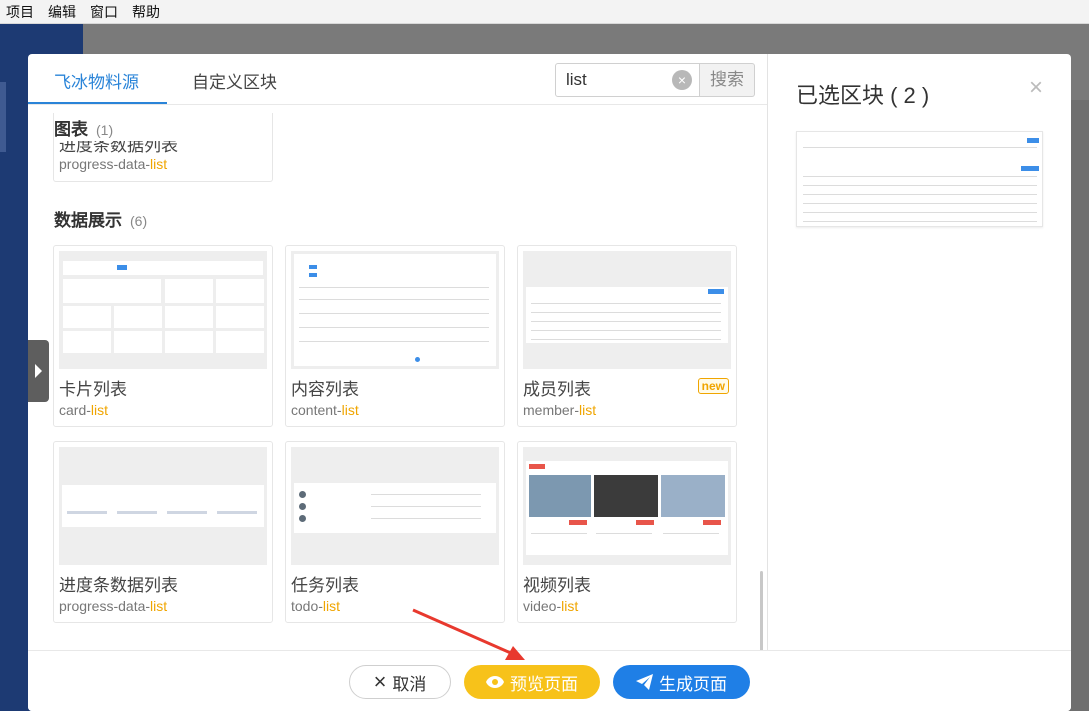  Describe the element at coordinates (409, 684) in the screenshot. I see `cancel-label: 取消` at that location.